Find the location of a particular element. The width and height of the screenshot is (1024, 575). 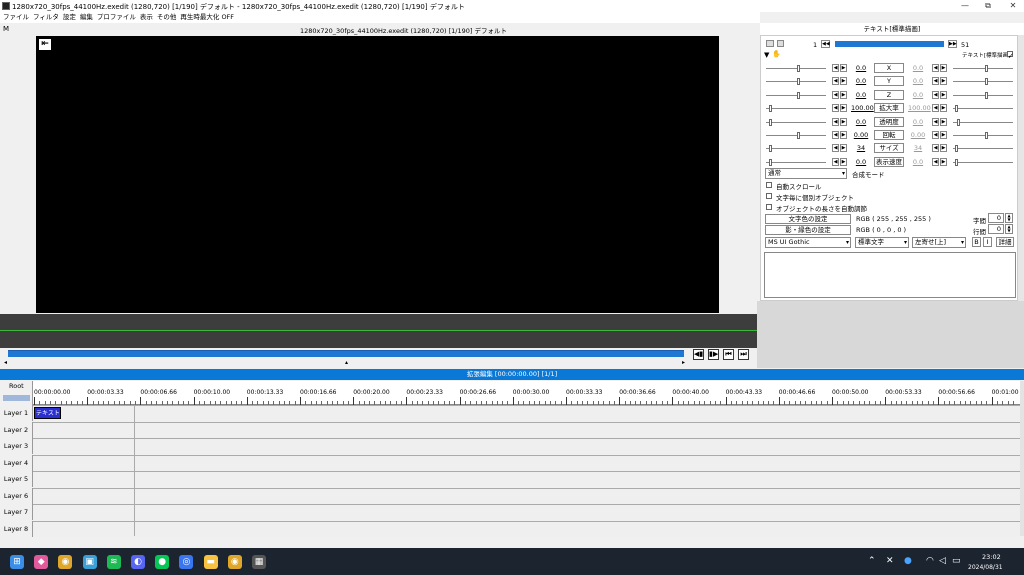

speaker-icon: ◁ is located at coordinates (942, 561).